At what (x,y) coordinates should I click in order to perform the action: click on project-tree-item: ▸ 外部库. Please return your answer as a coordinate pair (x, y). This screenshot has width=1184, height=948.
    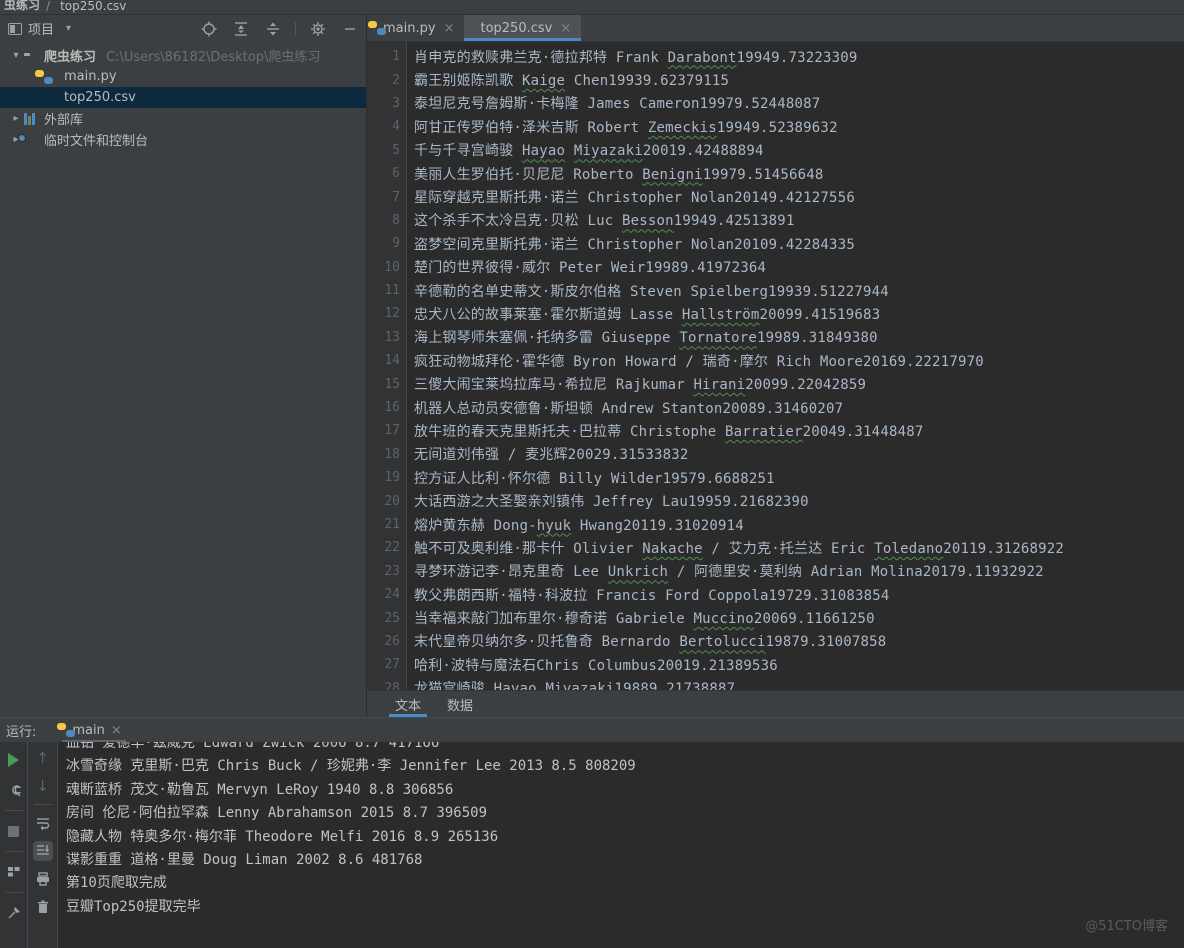
    Looking at the image, I should click on (183, 118).